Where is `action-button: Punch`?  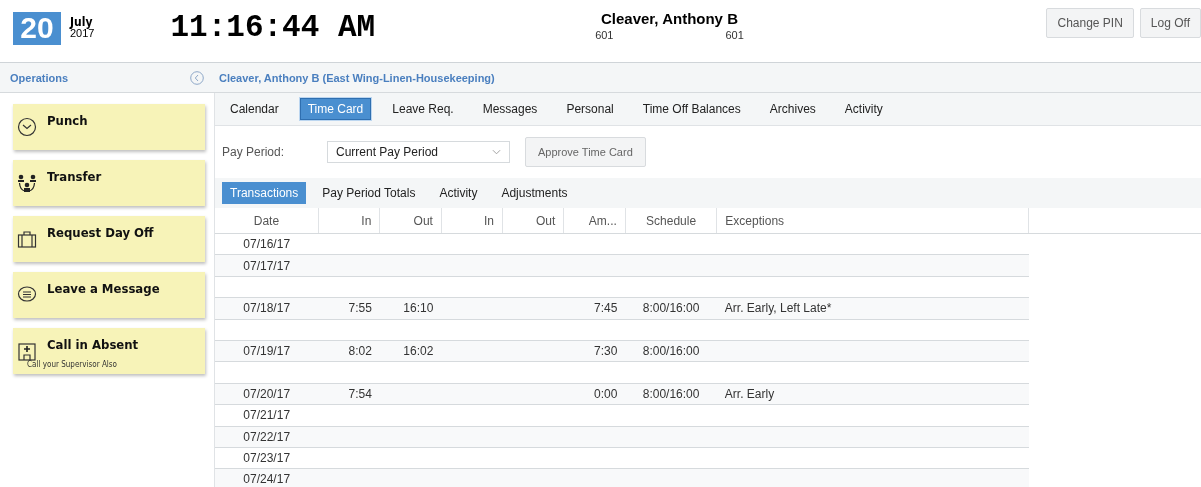
action-button: Punch is located at coordinates (109, 127).